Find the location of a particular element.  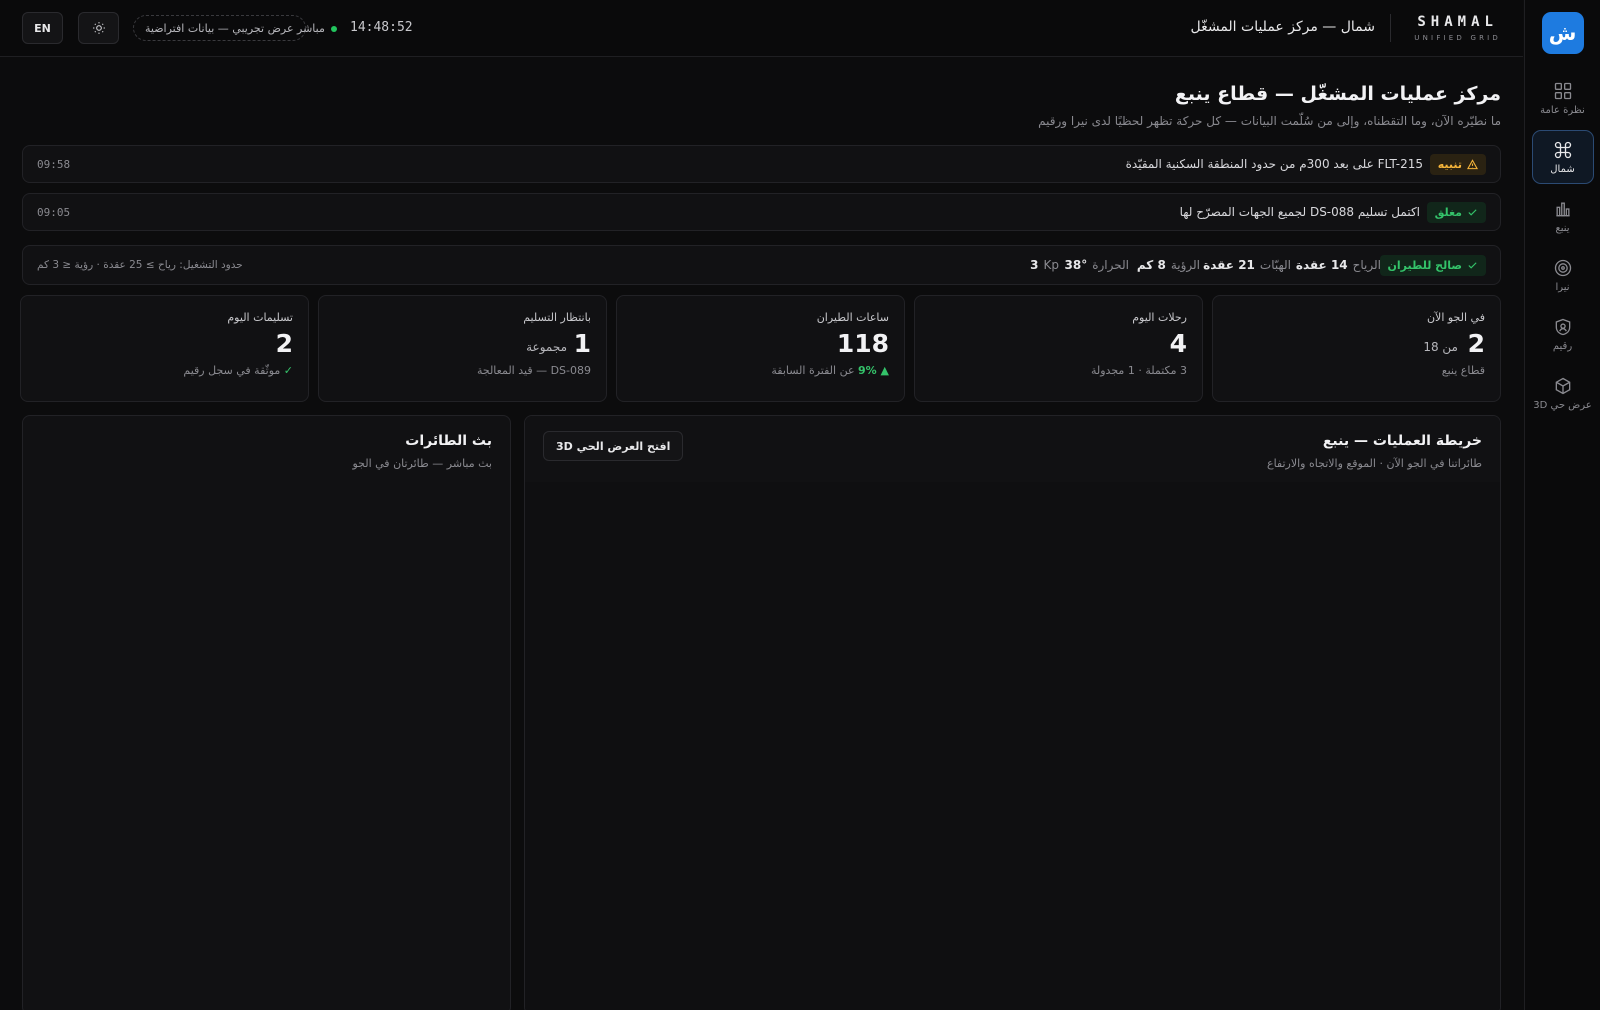

brand-subtitle: UNIFIED GRID is located at coordinates (1457, 38).